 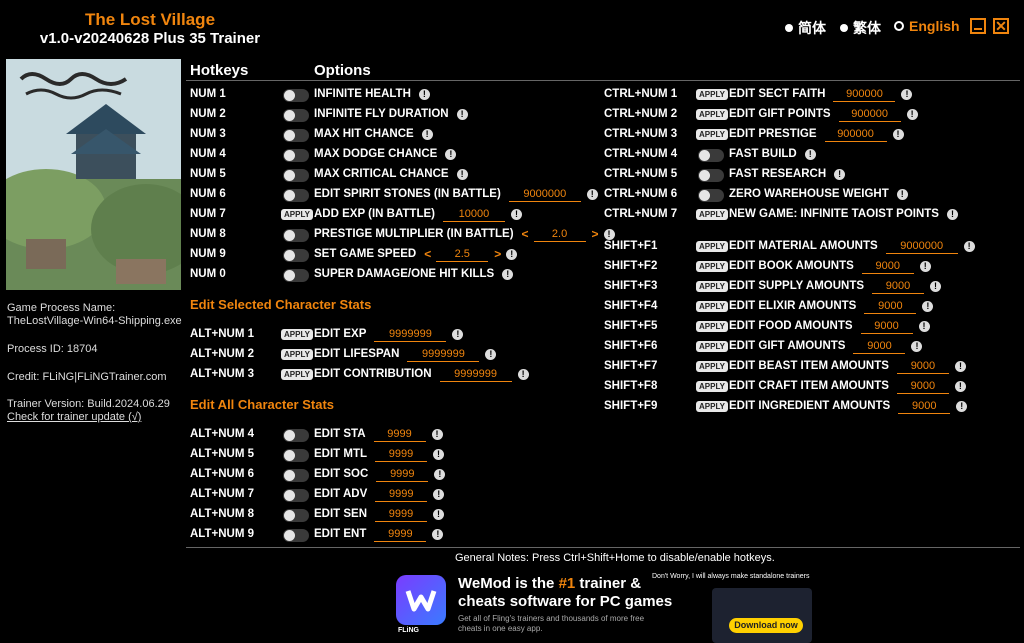 I want to click on lang-traditional: 繁体, so click(x=860, y=28).